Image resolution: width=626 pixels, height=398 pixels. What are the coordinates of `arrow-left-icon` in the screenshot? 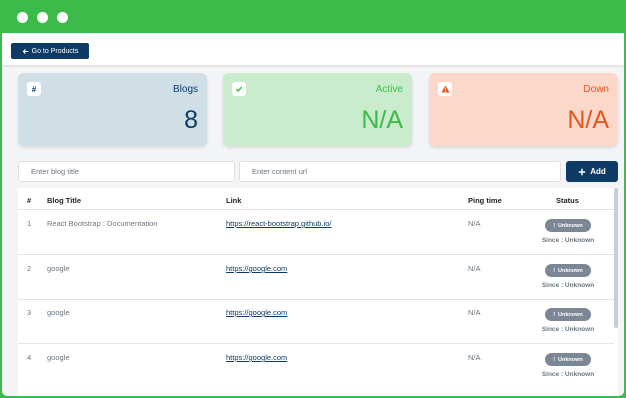 It's located at (25, 51).